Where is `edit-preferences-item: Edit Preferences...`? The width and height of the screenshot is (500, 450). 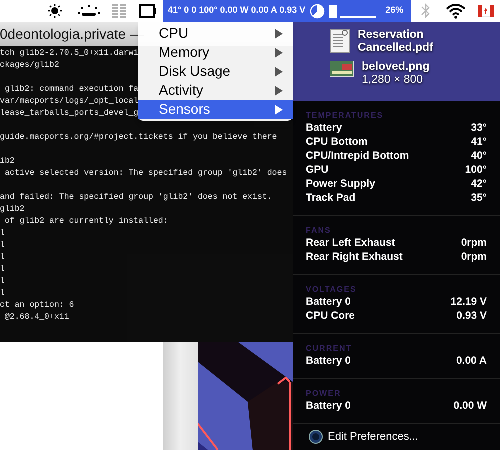
edit-preferences-item: Edit Preferences... is located at coordinates (373, 437).